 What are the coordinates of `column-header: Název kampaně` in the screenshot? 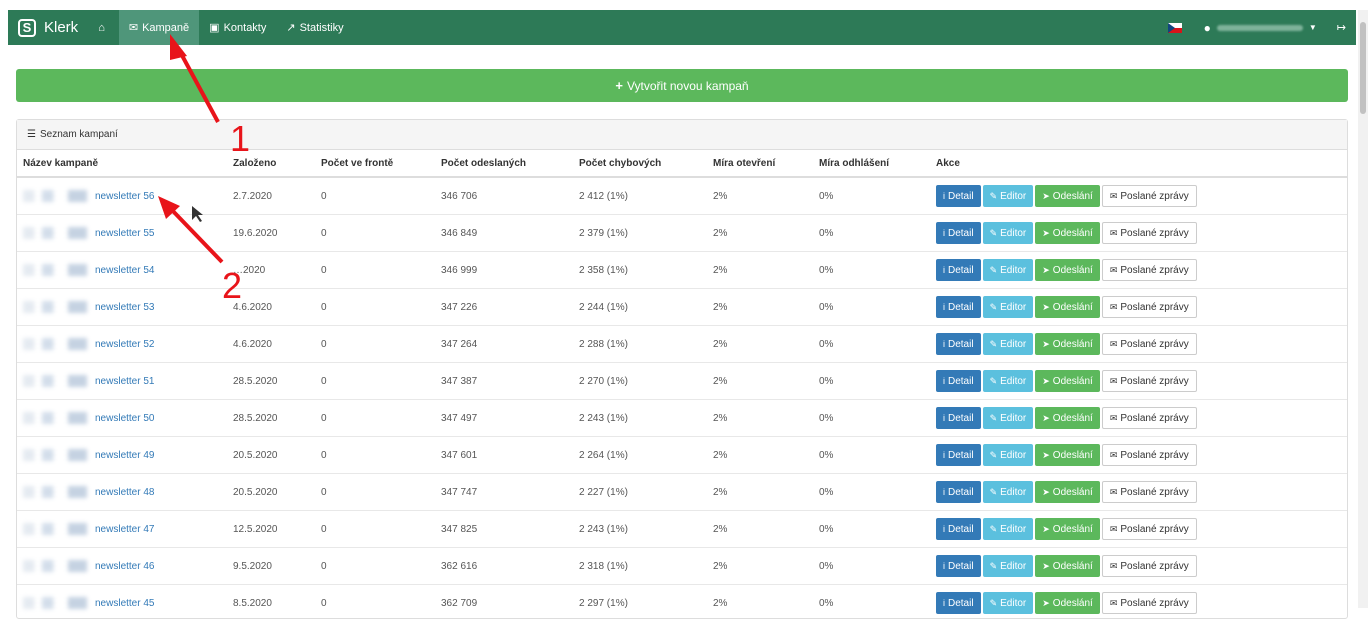 It's located at (122, 163).